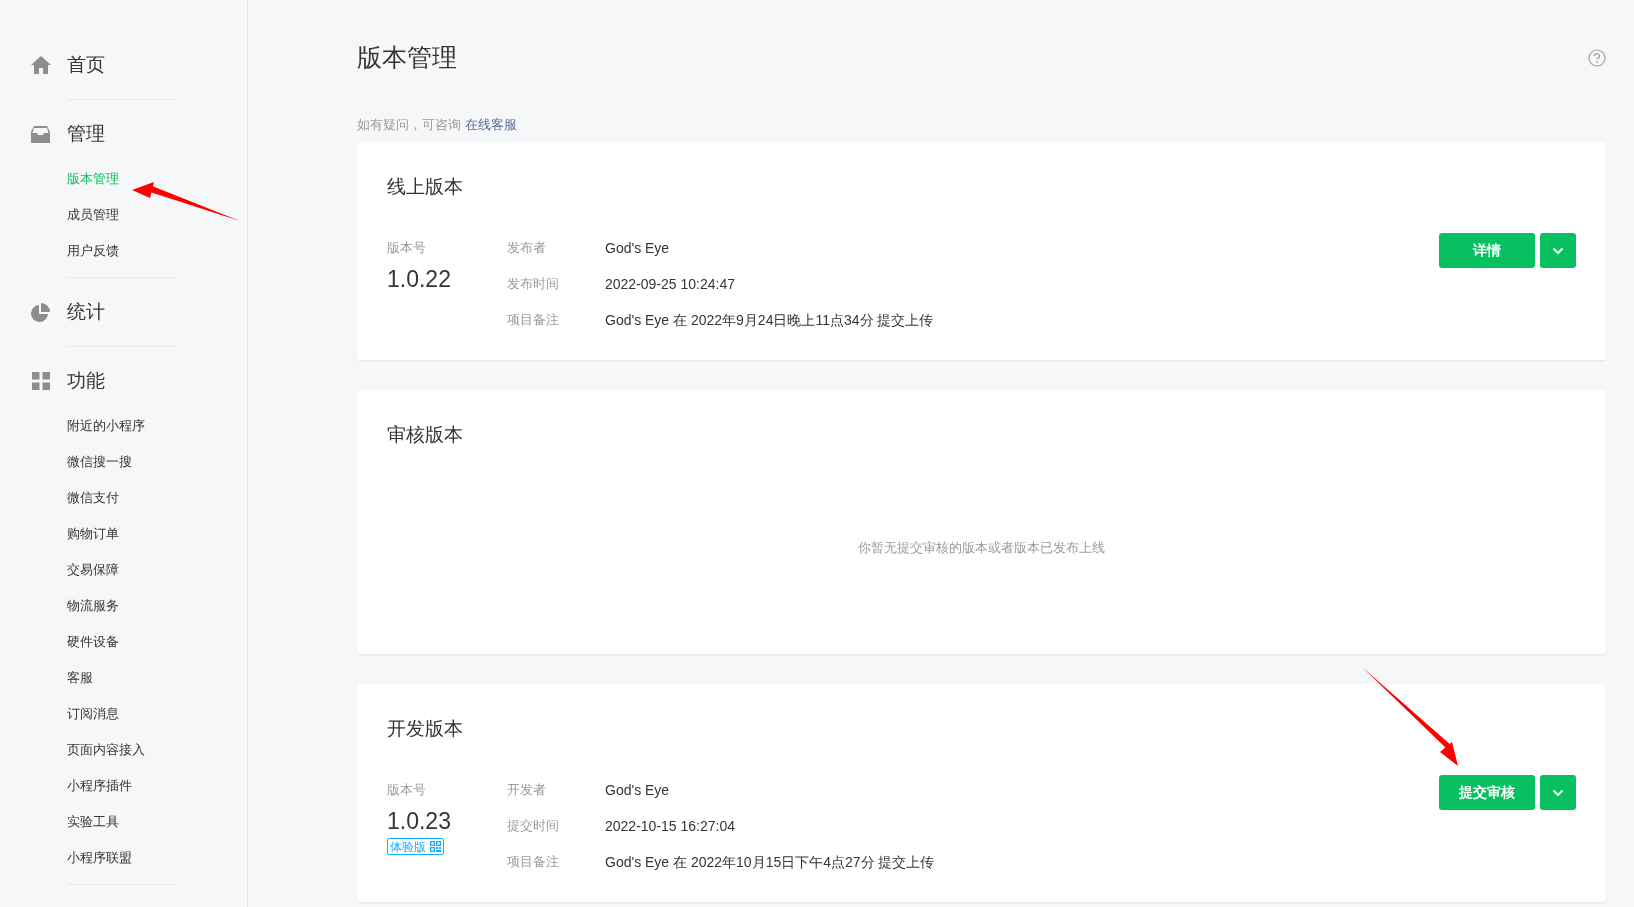 This screenshot has height=907, width=1634. What do you see at coordinates (491, 125) in the screenshot?
I see `support-link: 在线客服` at bounding box center [491, 125].